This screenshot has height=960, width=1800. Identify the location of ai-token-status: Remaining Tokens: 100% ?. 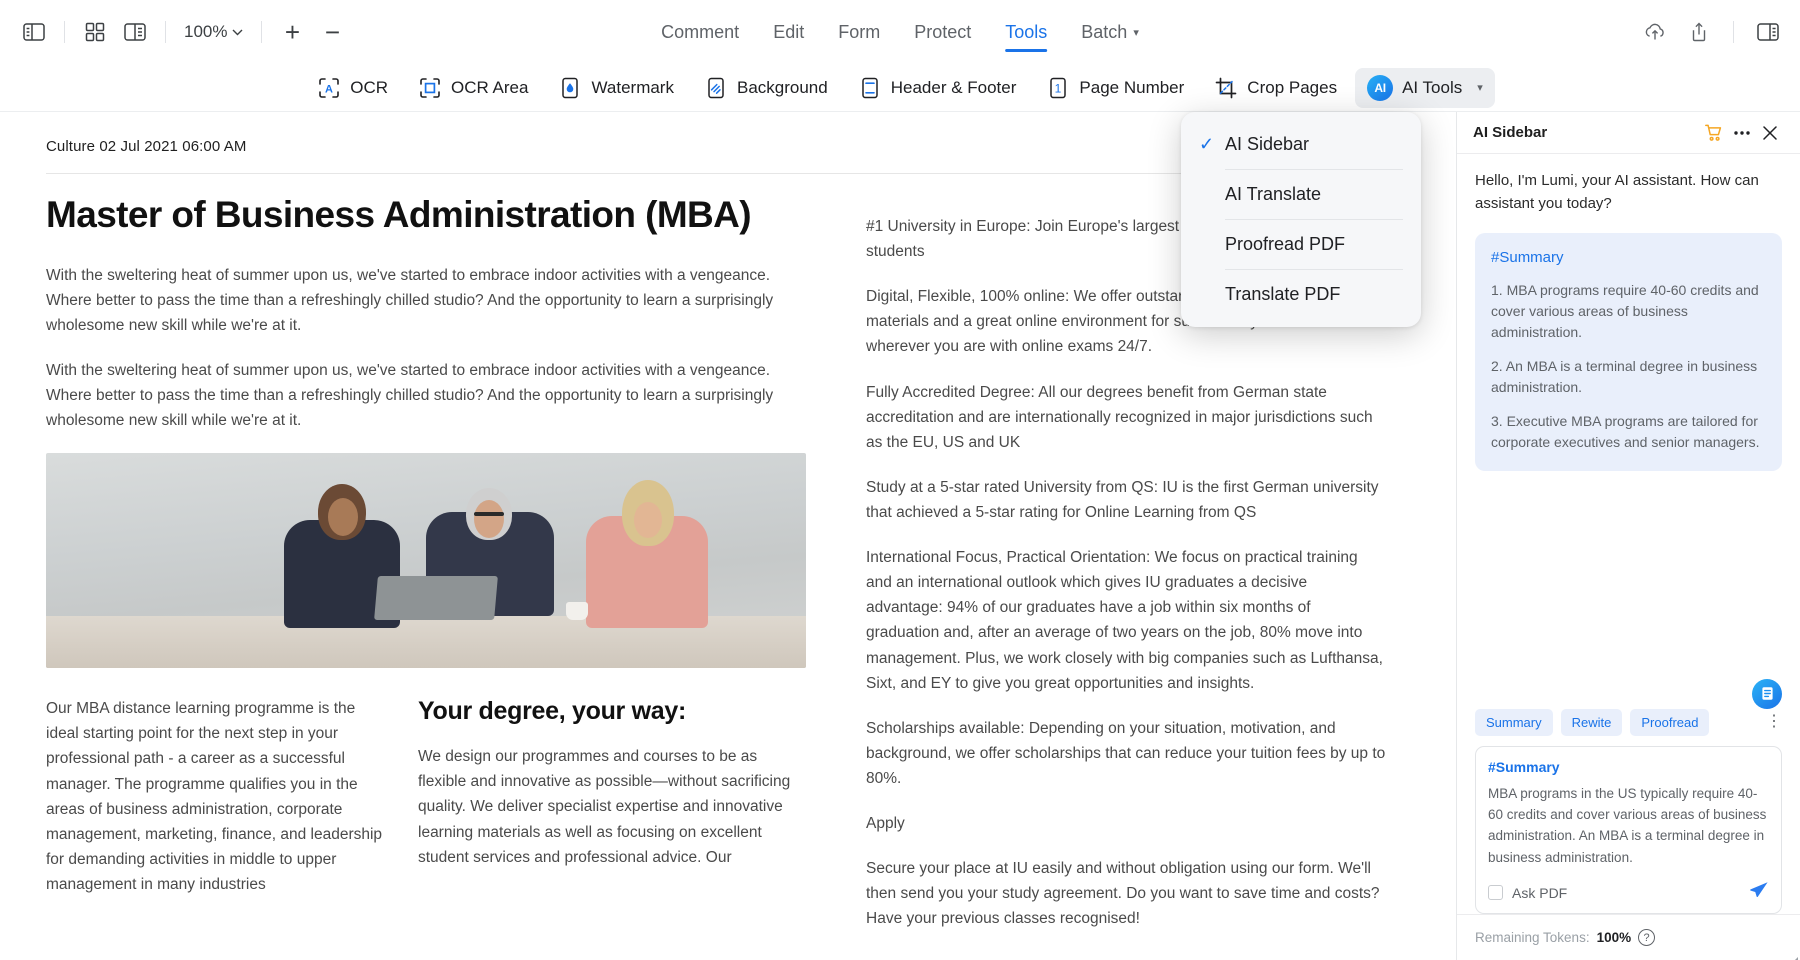
(1628, 937).